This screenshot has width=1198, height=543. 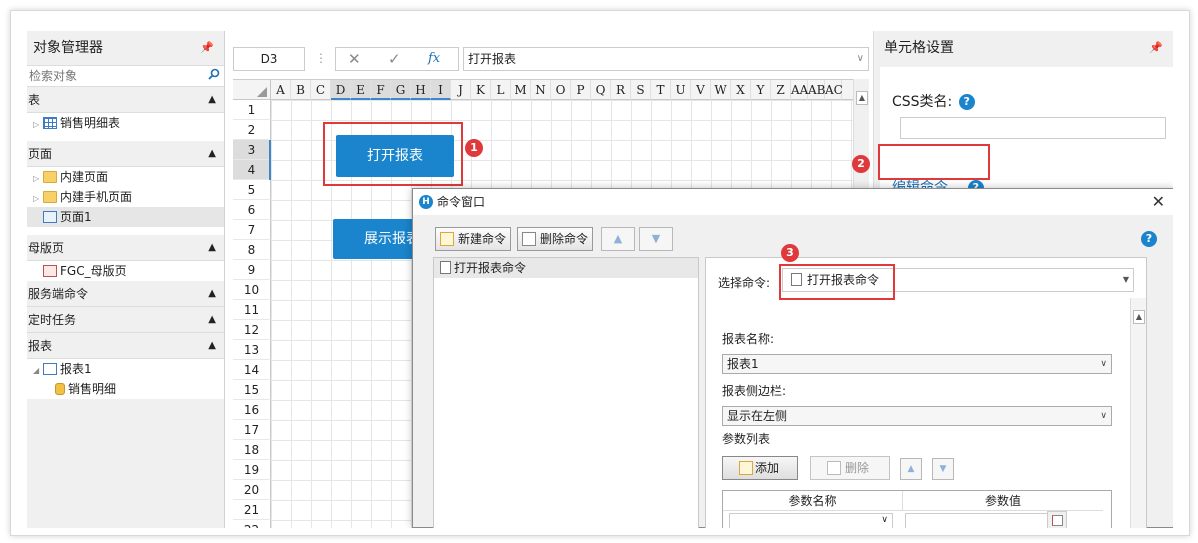 What do you see at coordinates (566, 268) in the screenshot?
I see `command-list-item: 打开报表命令` at bounding box center [566, 268].